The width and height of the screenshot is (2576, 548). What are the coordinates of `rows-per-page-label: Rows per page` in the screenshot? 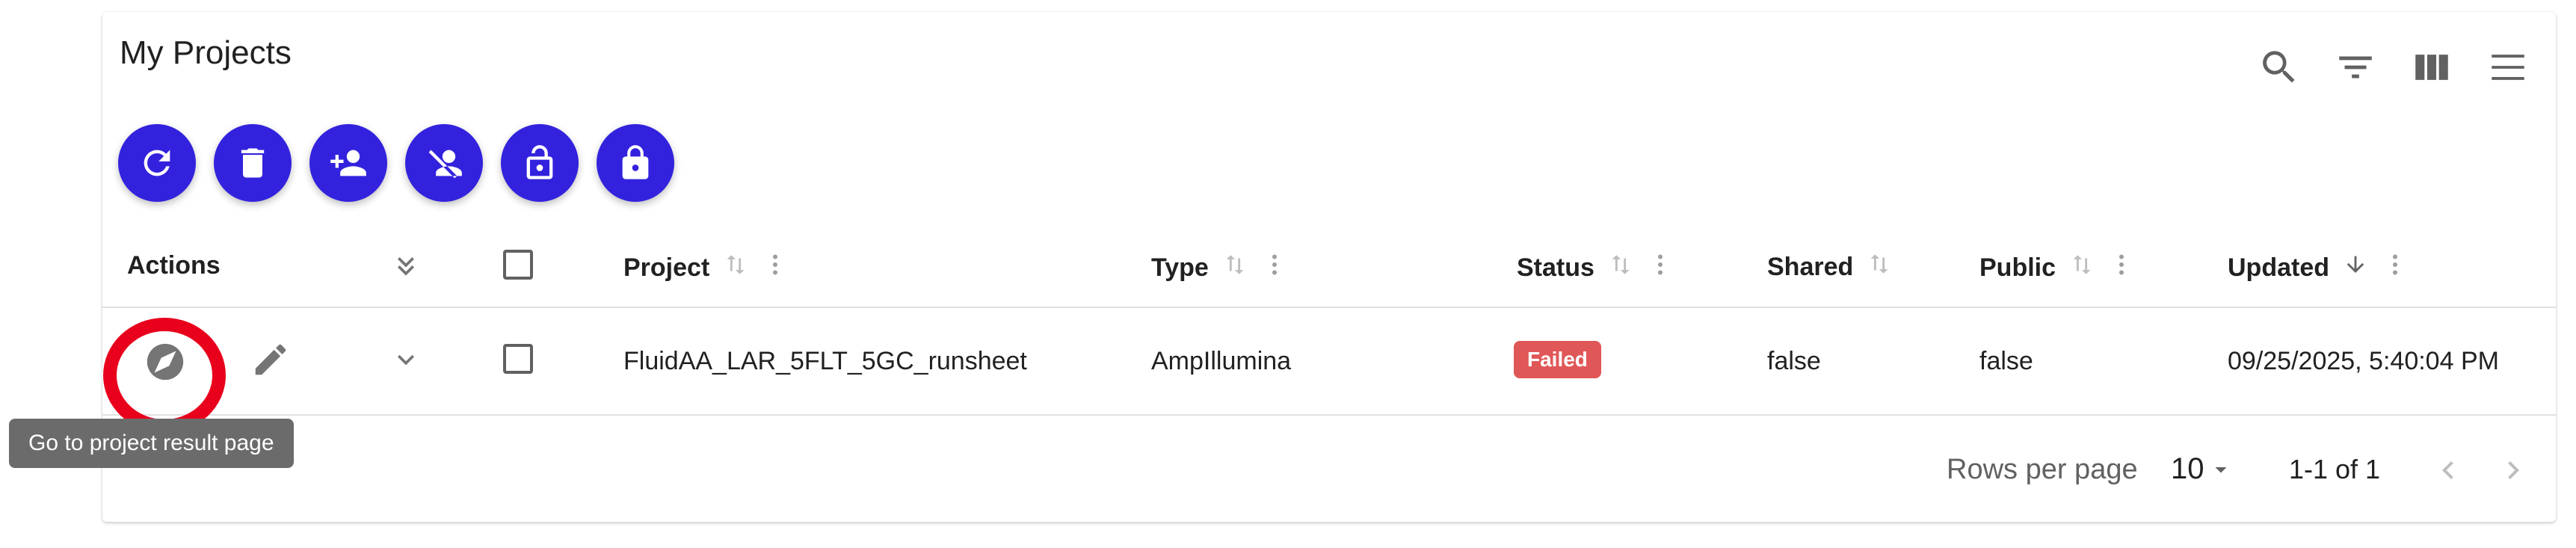 It's located at (2042, 469).